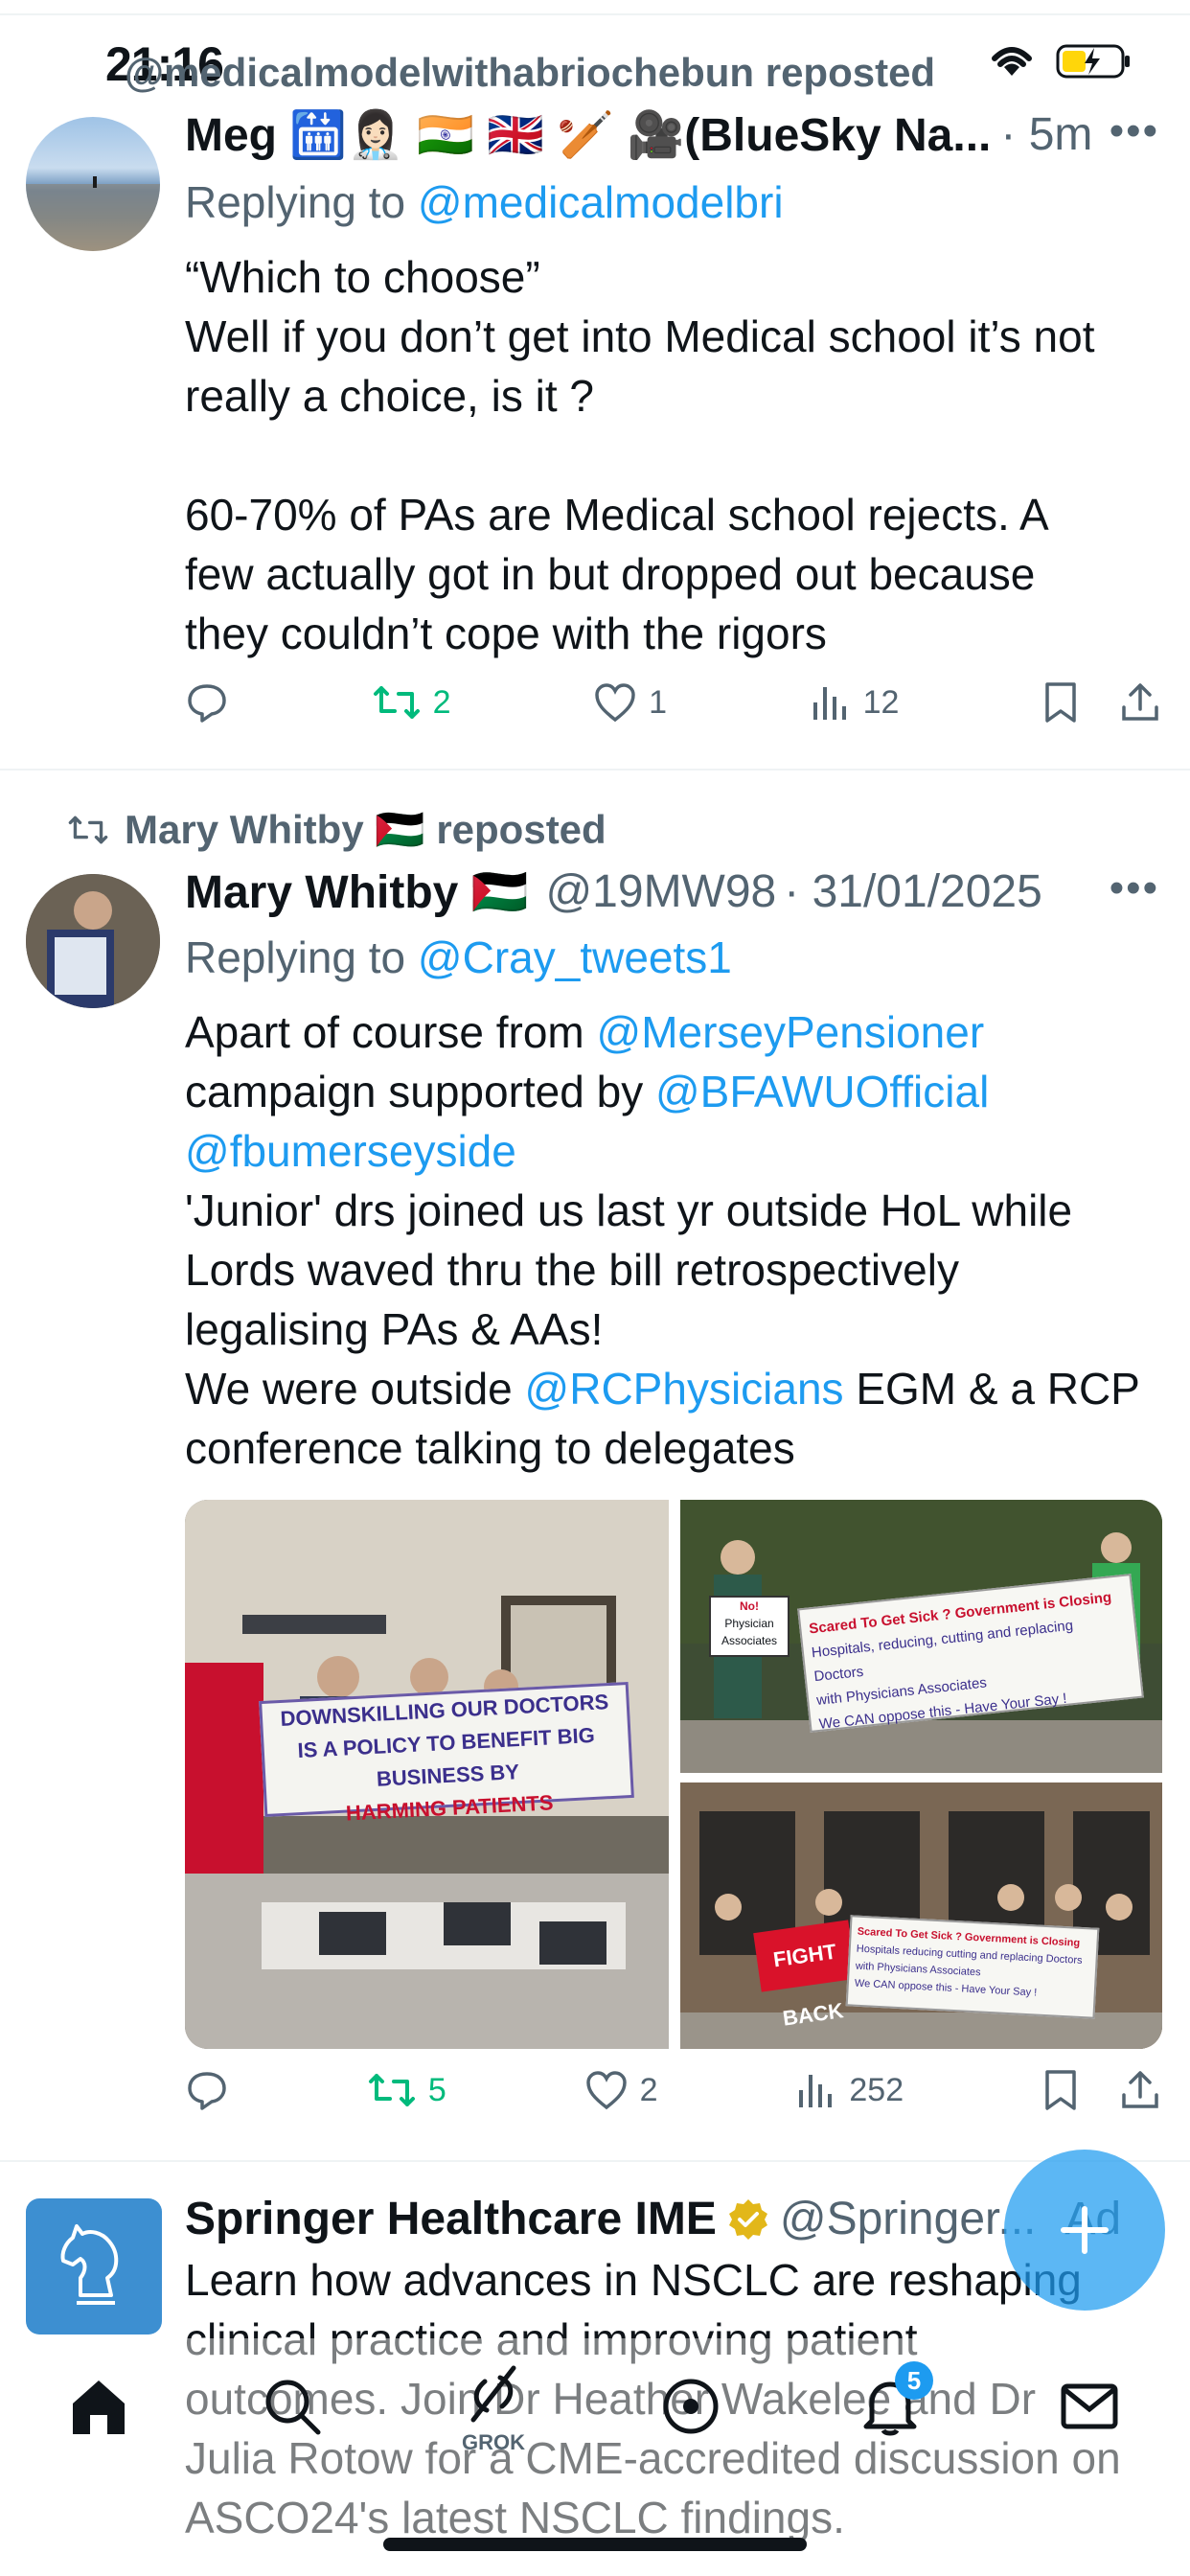 The width and height of the screenshot is (1190, 2576). Describe the element at coordinates (691, 2406) in the screenshot. I see `spaces-icon` at that location.